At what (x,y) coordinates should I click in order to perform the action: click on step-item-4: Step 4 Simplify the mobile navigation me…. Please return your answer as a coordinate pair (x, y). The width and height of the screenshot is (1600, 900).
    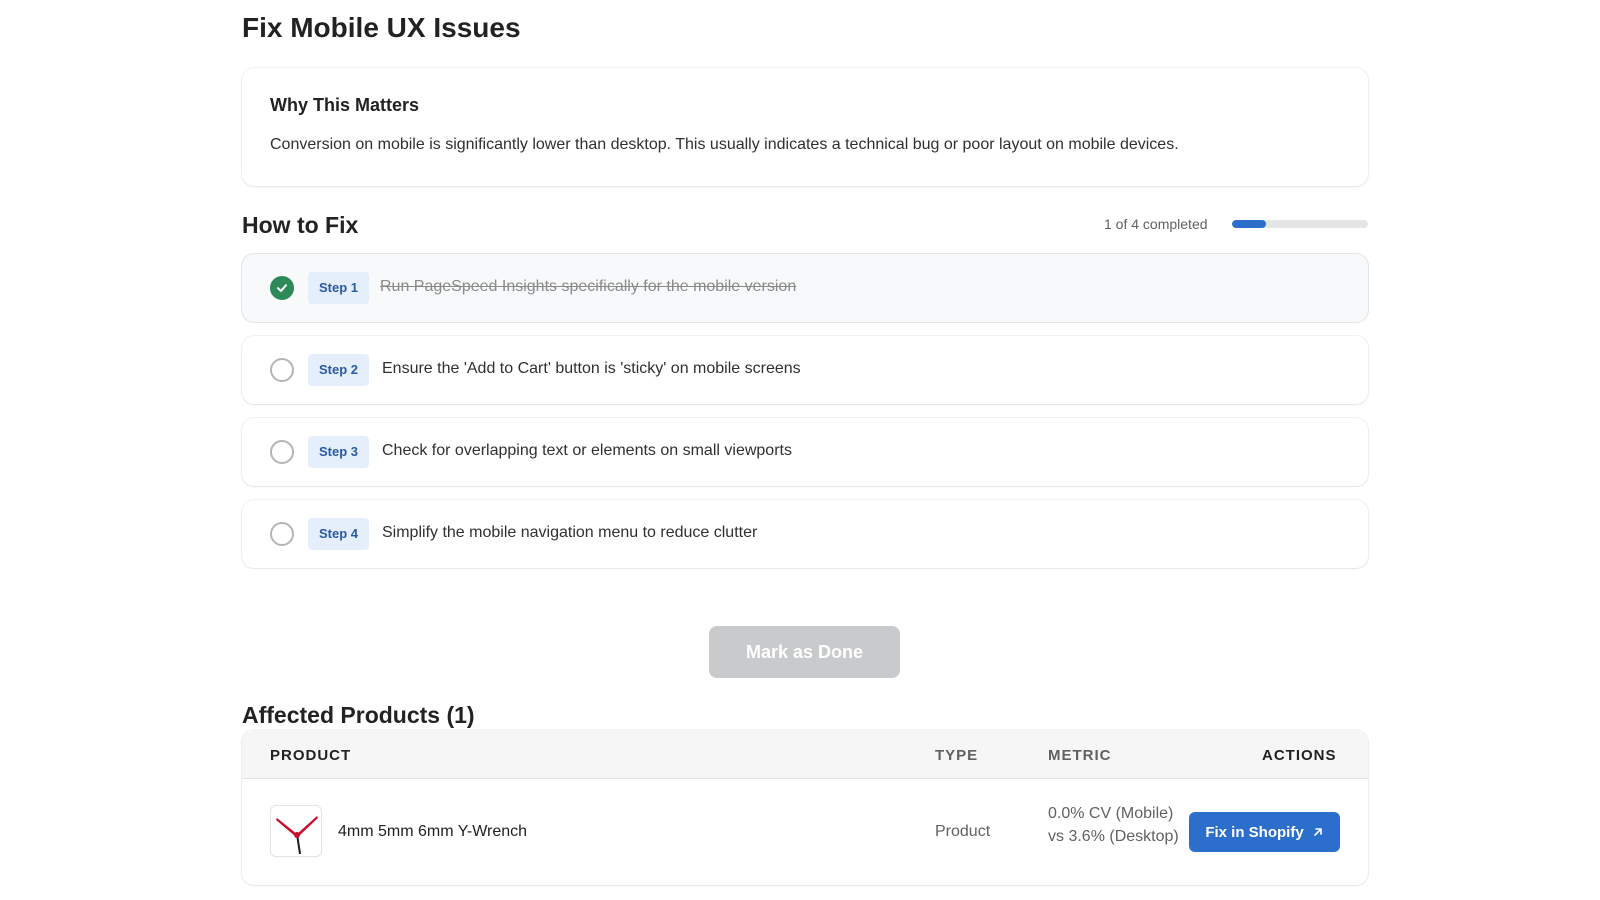
    Looking at the image, I should click on (805, 534).